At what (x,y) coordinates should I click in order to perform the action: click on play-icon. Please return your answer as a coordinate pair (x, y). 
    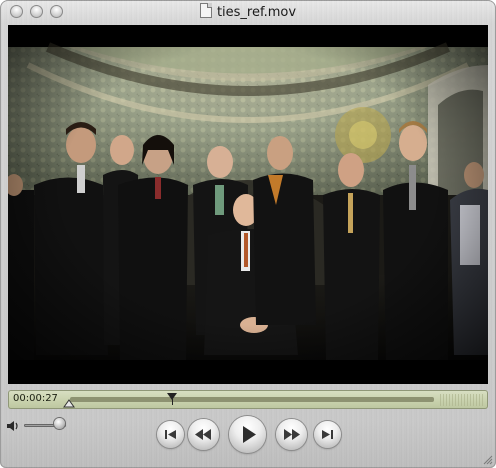
    Looking at the image, I should click on (249, 434).